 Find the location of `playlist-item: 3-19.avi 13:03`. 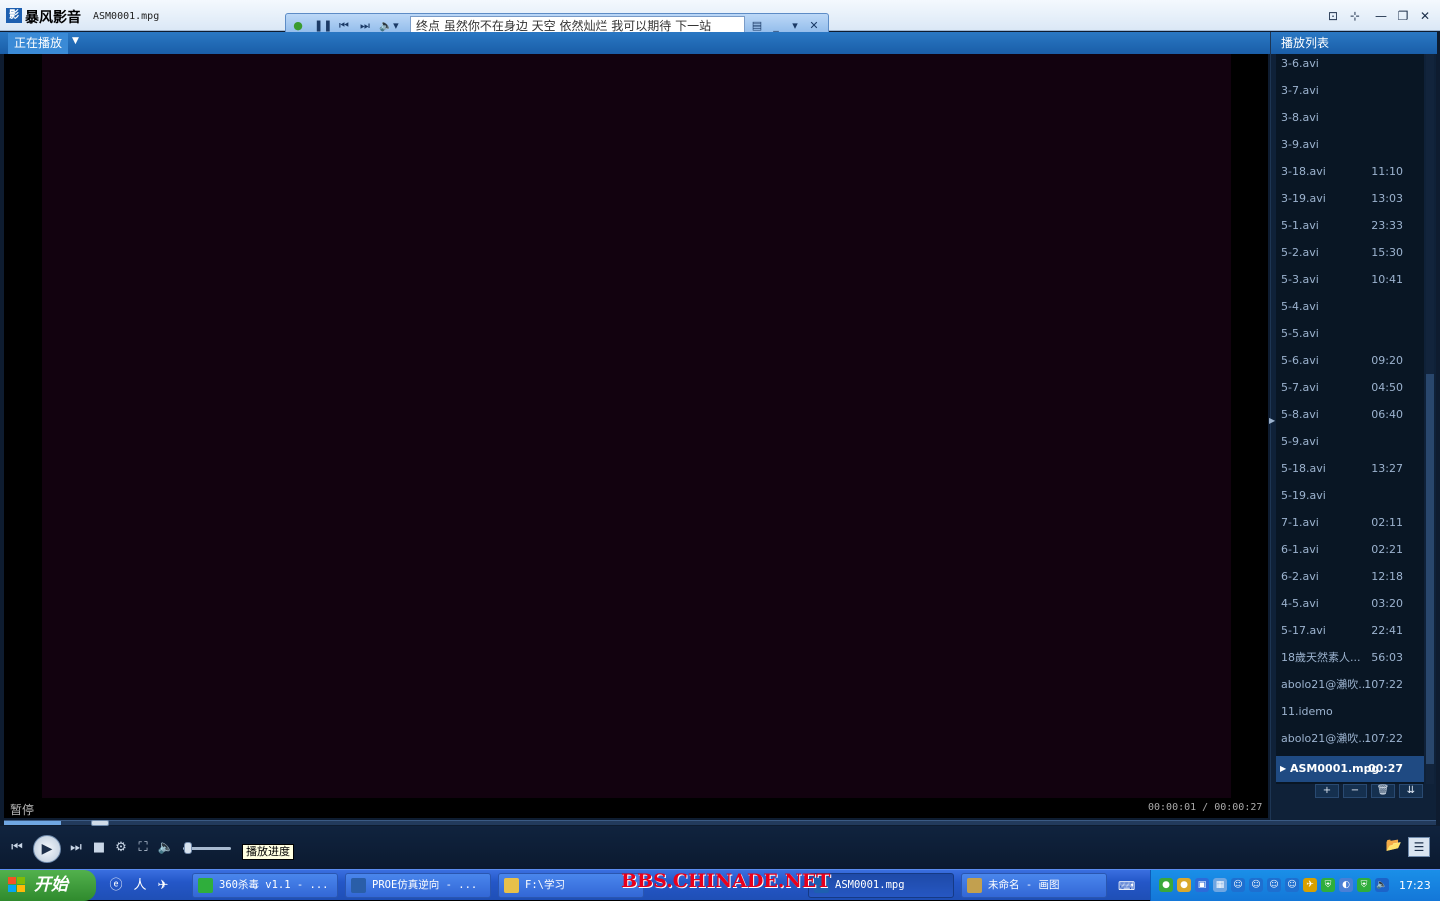

playlist-item: 3-19.avi 13:03 is located at coordinates (1350, 202).